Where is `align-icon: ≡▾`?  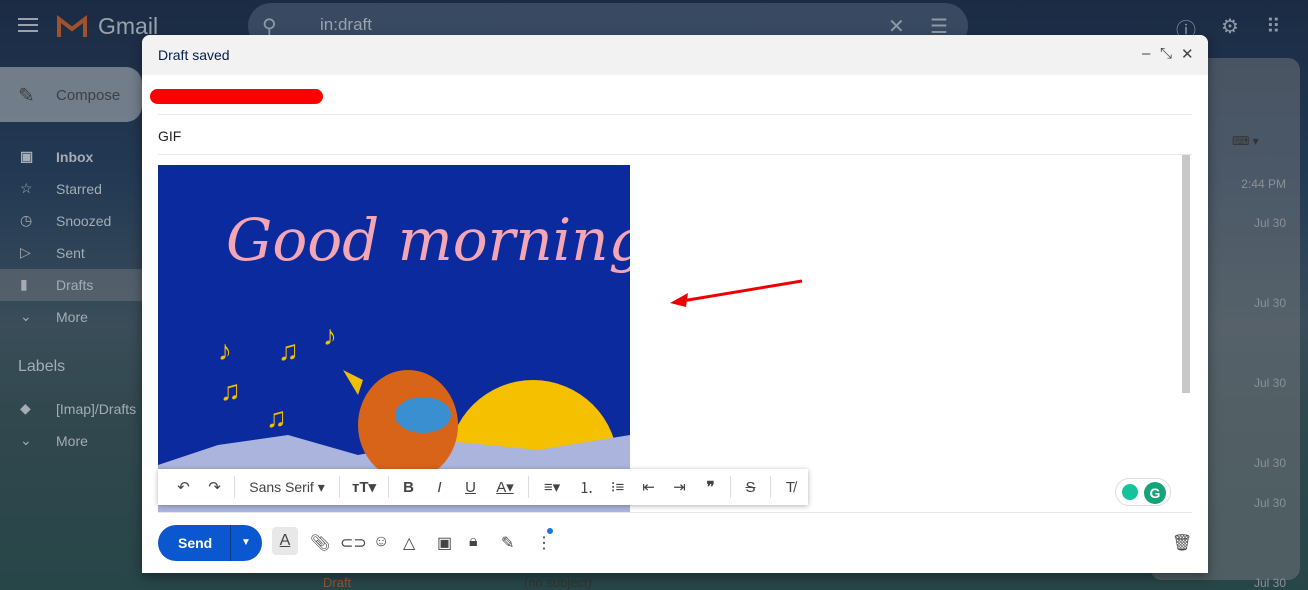
align-icon: ≡▾ is located at coordinates (552, 487).